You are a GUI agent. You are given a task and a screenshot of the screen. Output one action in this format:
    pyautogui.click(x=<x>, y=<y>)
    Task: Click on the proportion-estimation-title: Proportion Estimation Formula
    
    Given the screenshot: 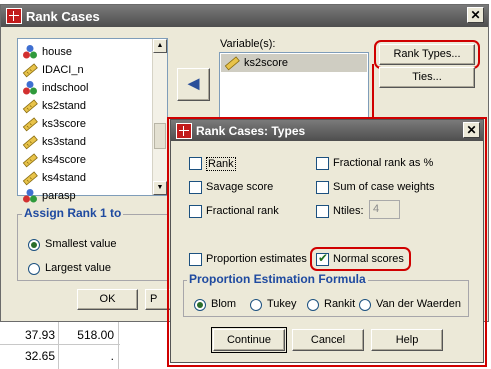 What is the action you would take?
    pyautogui.click(x=277, y=279)
    